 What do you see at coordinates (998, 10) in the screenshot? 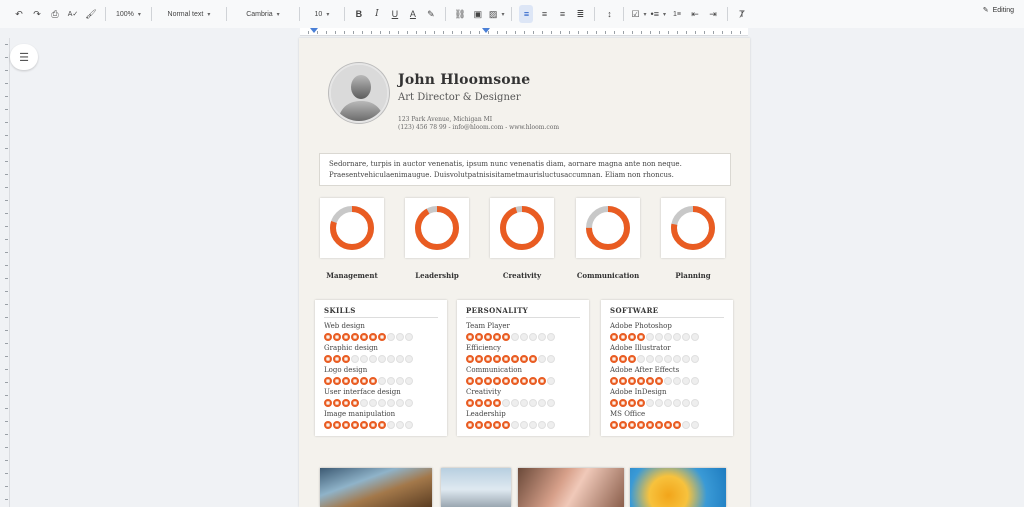
I see `editing-mode-button: ✎ Editing` at bounding box center [998, 10].